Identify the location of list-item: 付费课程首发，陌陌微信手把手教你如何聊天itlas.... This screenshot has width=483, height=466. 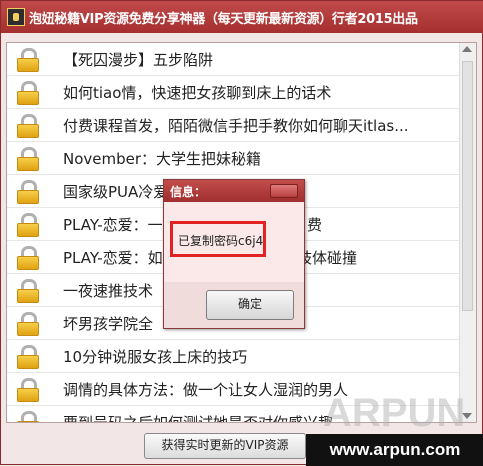
(234, 125).